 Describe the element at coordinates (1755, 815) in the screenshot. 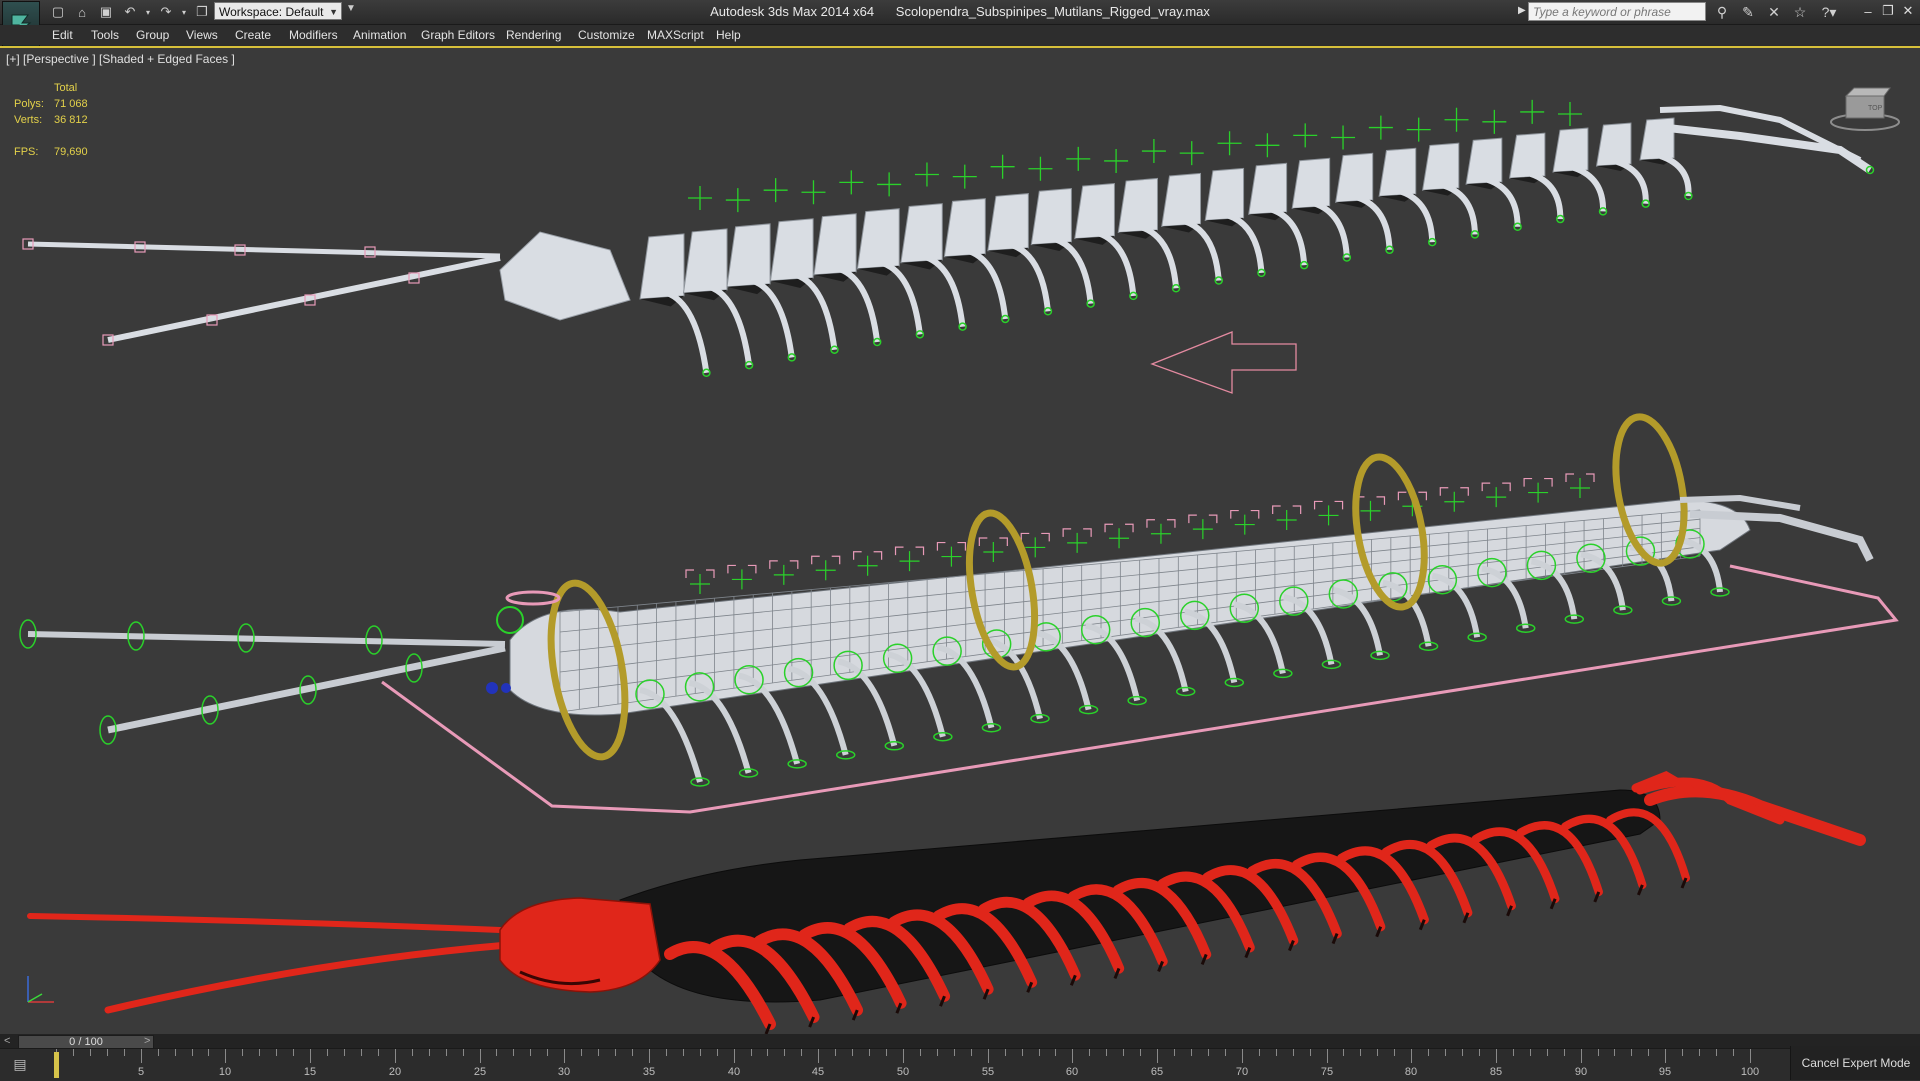

I see `tail-leg-rendered` at that location.